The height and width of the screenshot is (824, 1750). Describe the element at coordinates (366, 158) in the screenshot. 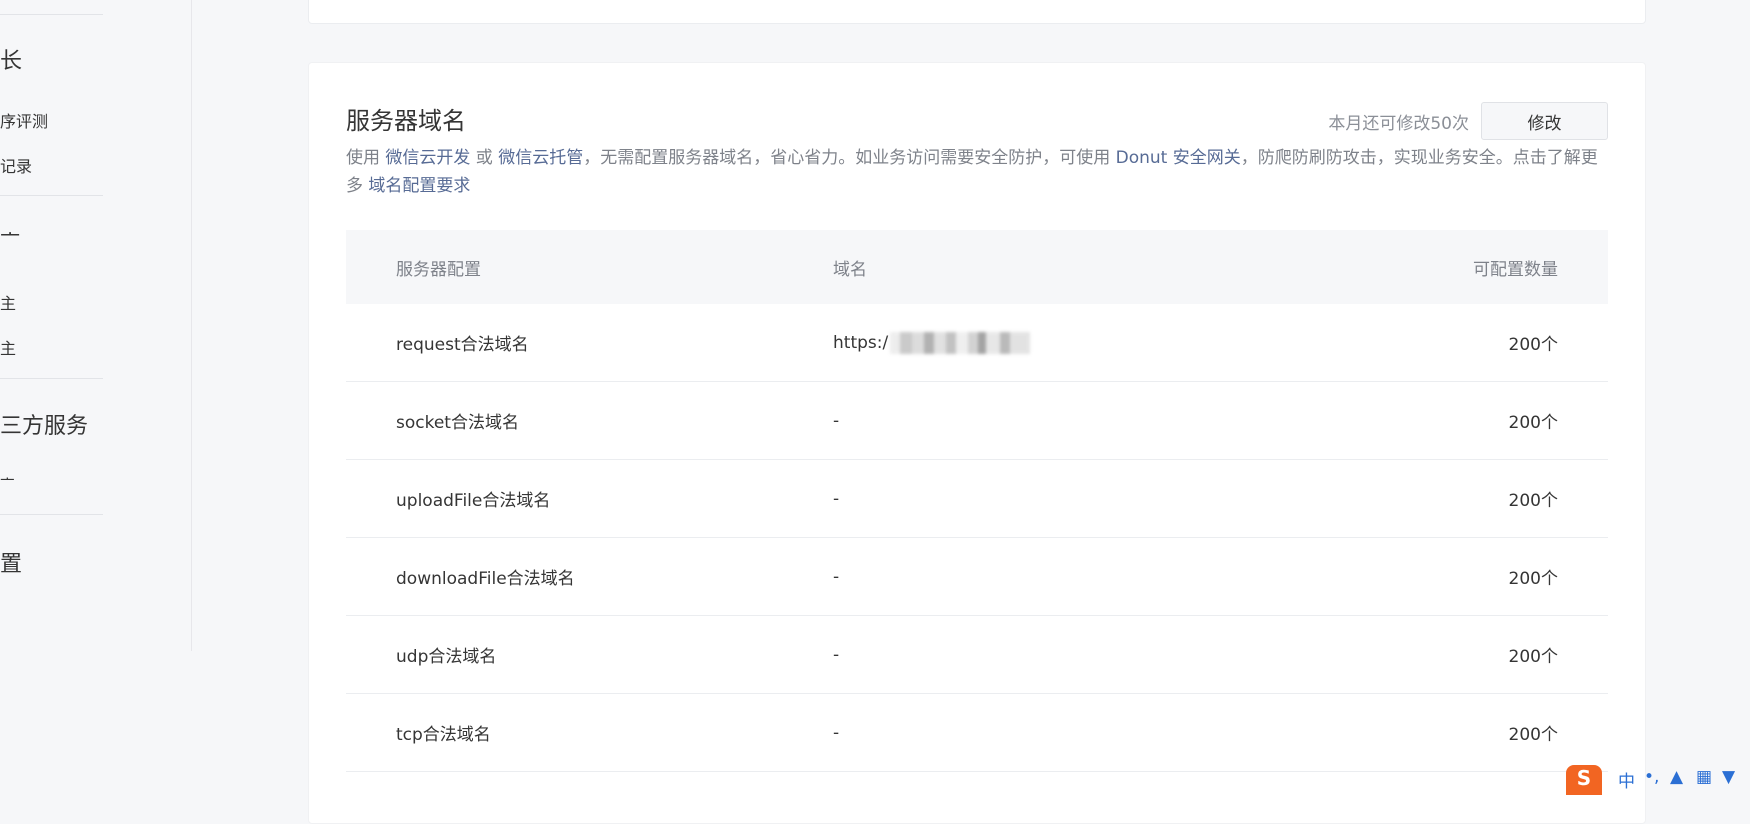

I see `desc-text: 使用` at that location.